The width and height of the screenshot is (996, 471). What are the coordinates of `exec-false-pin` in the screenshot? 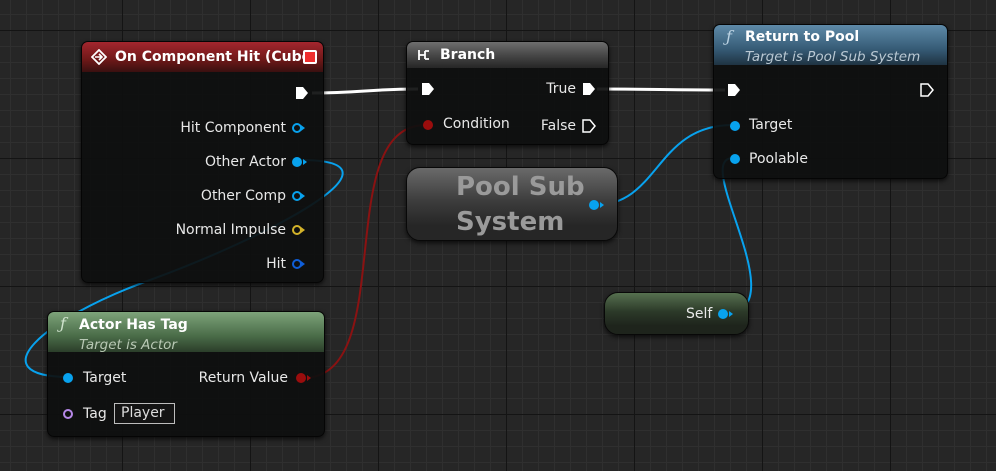 It's located at (589, 126).